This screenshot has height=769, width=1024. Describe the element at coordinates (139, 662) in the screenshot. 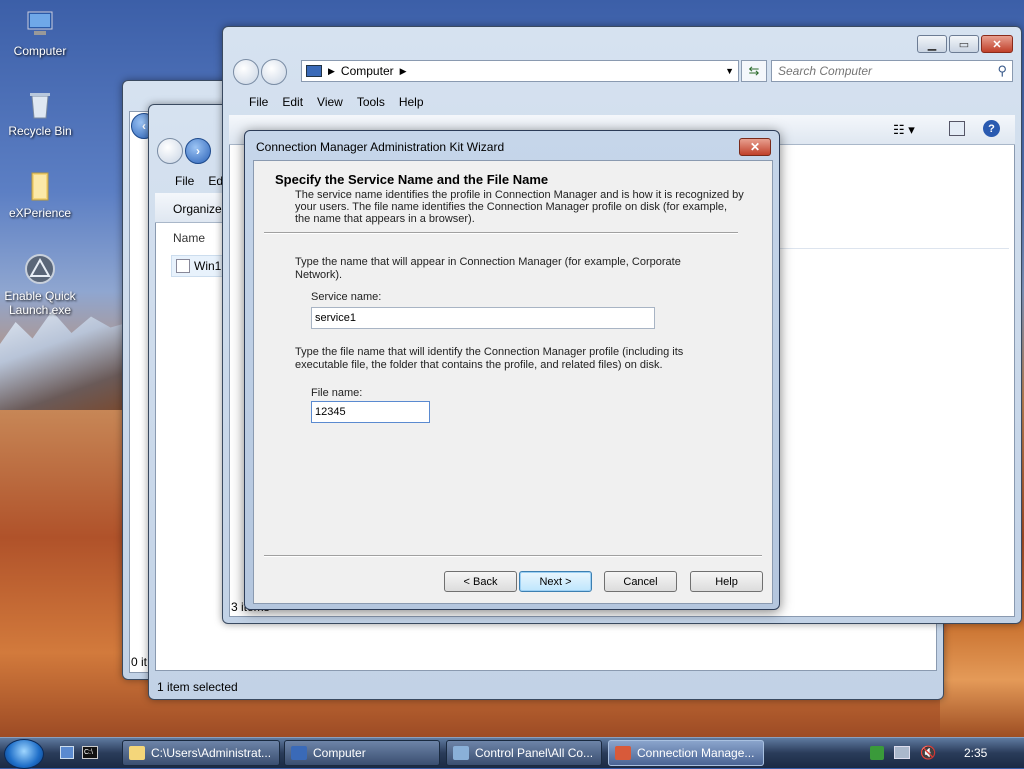

I see `status-text: 0 it` at that location.